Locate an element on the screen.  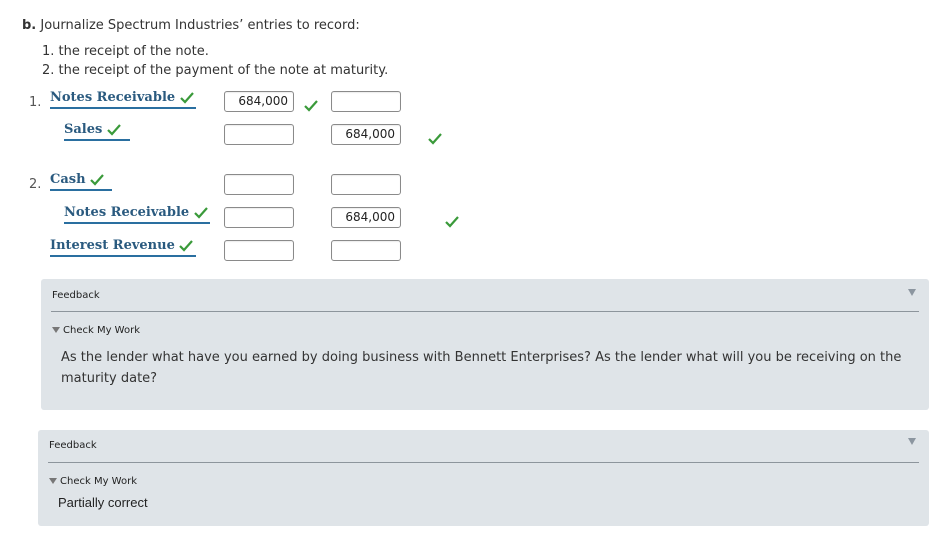
entry2-line2-account-select: Notes Receivable is located at coordinates (137, 214).